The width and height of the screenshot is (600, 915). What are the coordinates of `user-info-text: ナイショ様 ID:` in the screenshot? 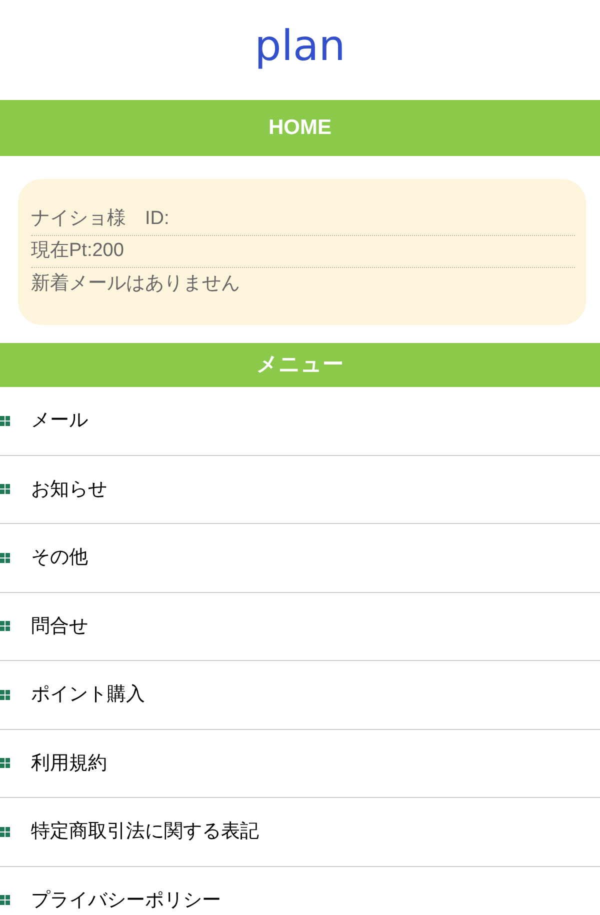 It's located at (100, 219).